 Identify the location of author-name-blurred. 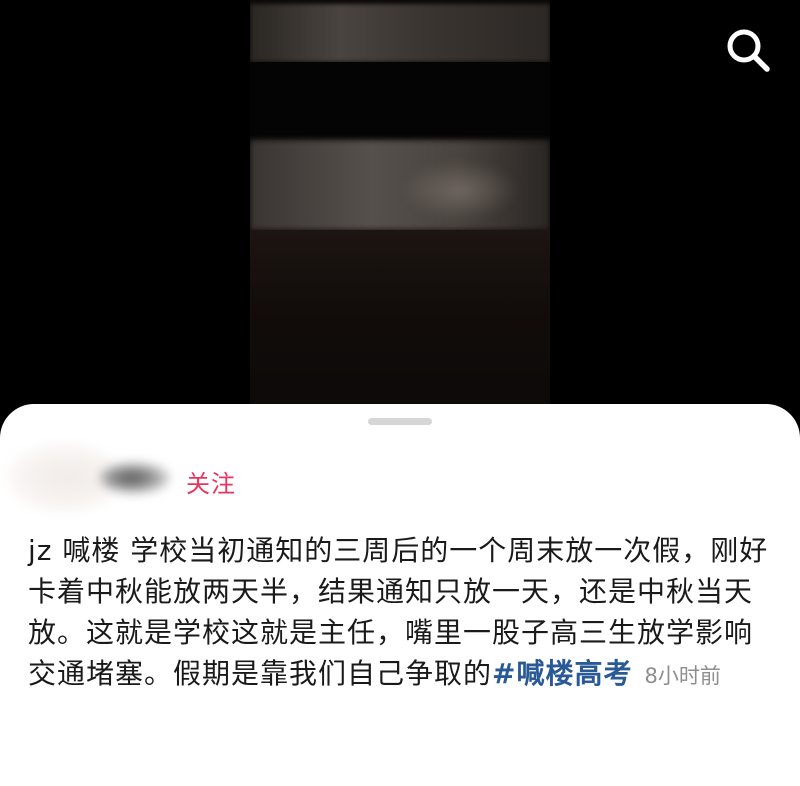
(135, 478).